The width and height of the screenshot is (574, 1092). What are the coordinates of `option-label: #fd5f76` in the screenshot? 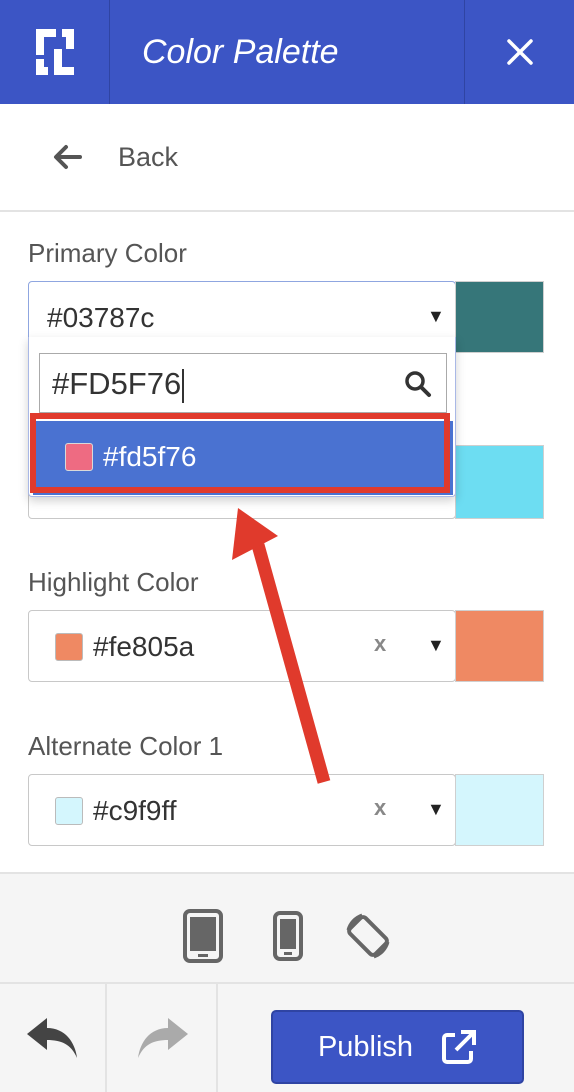 It's located at (150, 456).